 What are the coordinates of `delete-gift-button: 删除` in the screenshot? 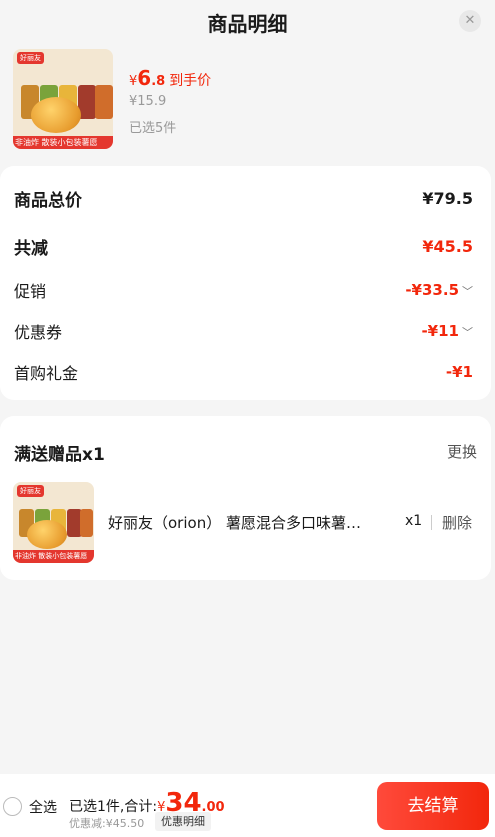 It's located at (457, 522).